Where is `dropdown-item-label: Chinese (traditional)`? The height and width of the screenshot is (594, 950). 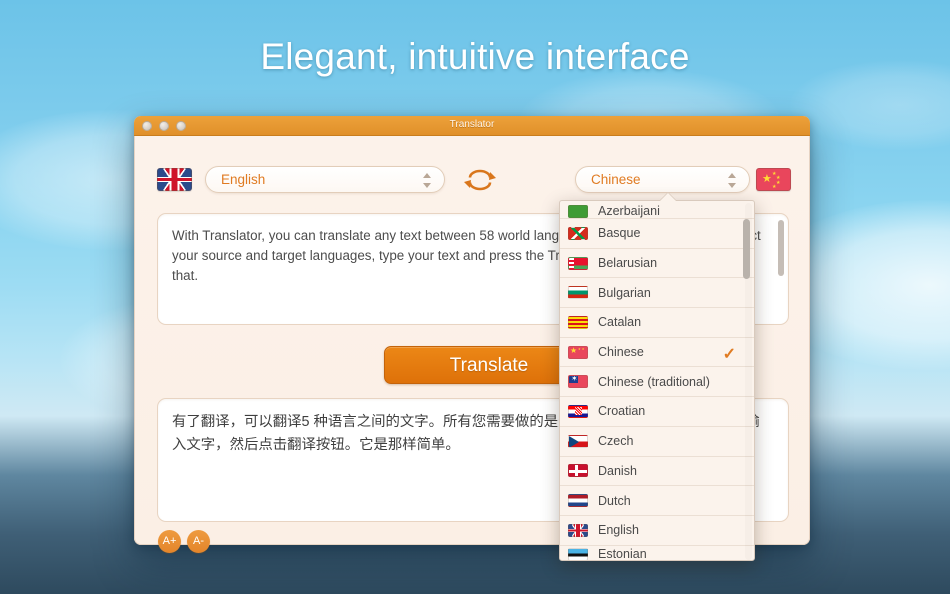
dropdown-item-label: Chinese (traditional) is located at coordinates (654, 381).